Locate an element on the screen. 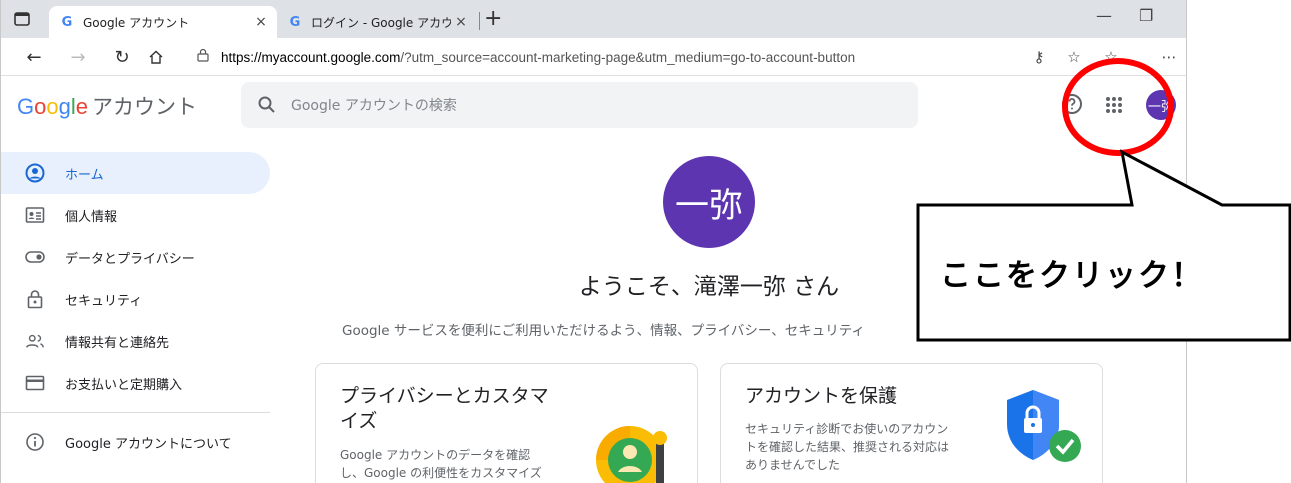 Image resolution: width=1291 pixels, height=483 pixels. credit-card-icon is located at coordinates (35, 383).